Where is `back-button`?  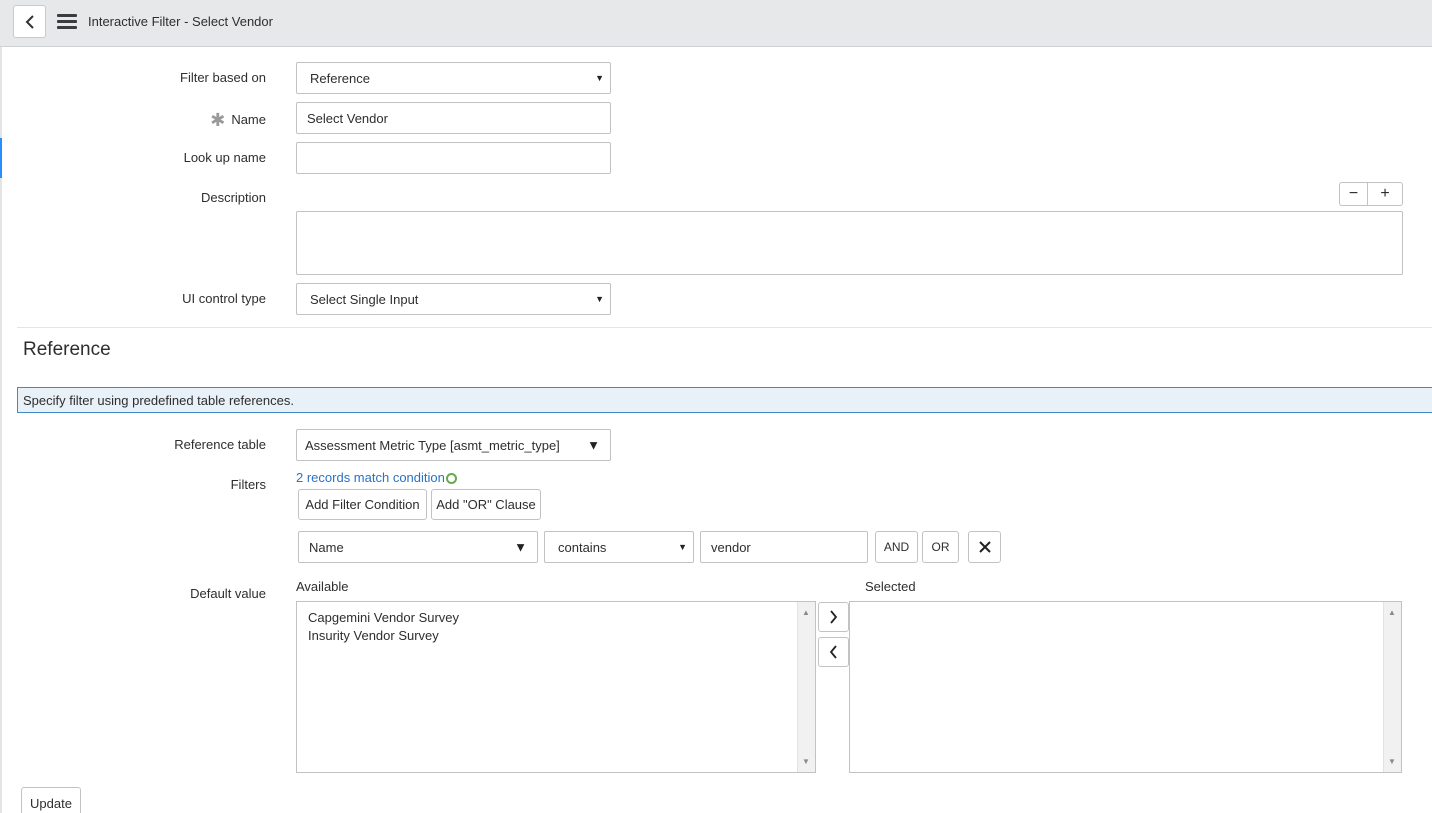
back-button is located at coordinates (29, 21).